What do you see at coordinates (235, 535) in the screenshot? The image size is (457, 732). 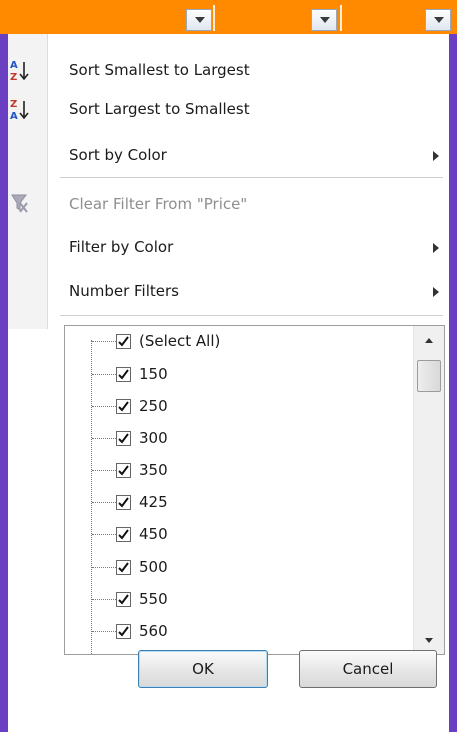 I see `value-row: 450` at bounding box center [235, 535].